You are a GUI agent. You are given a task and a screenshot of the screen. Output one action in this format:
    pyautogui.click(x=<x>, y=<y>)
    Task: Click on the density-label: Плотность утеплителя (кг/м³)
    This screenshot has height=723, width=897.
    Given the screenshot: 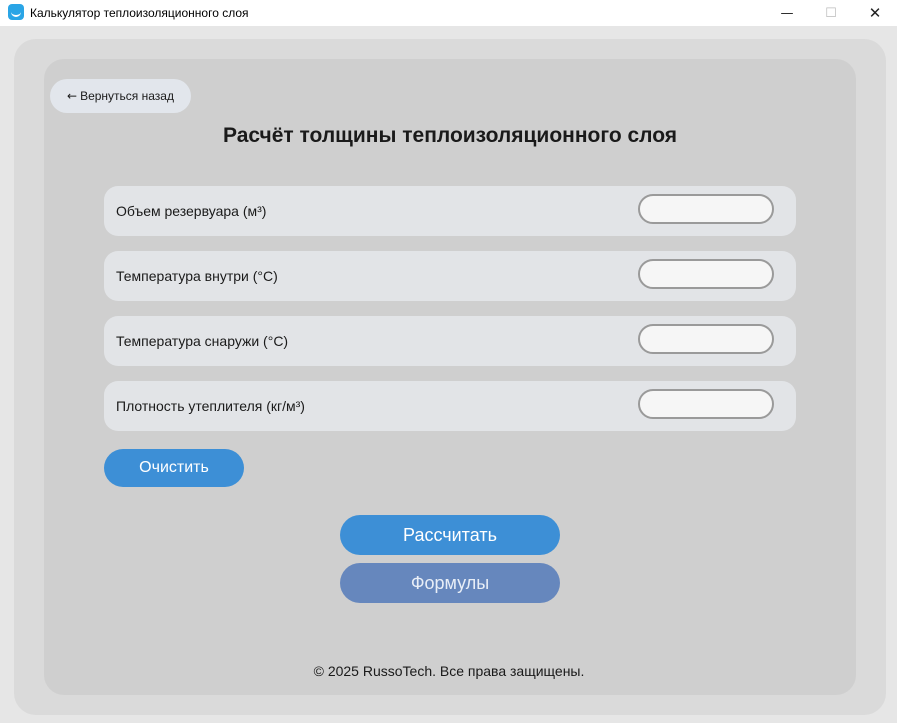 What is the action you would take?
    pyautogui.click(x=210, y=406)
    